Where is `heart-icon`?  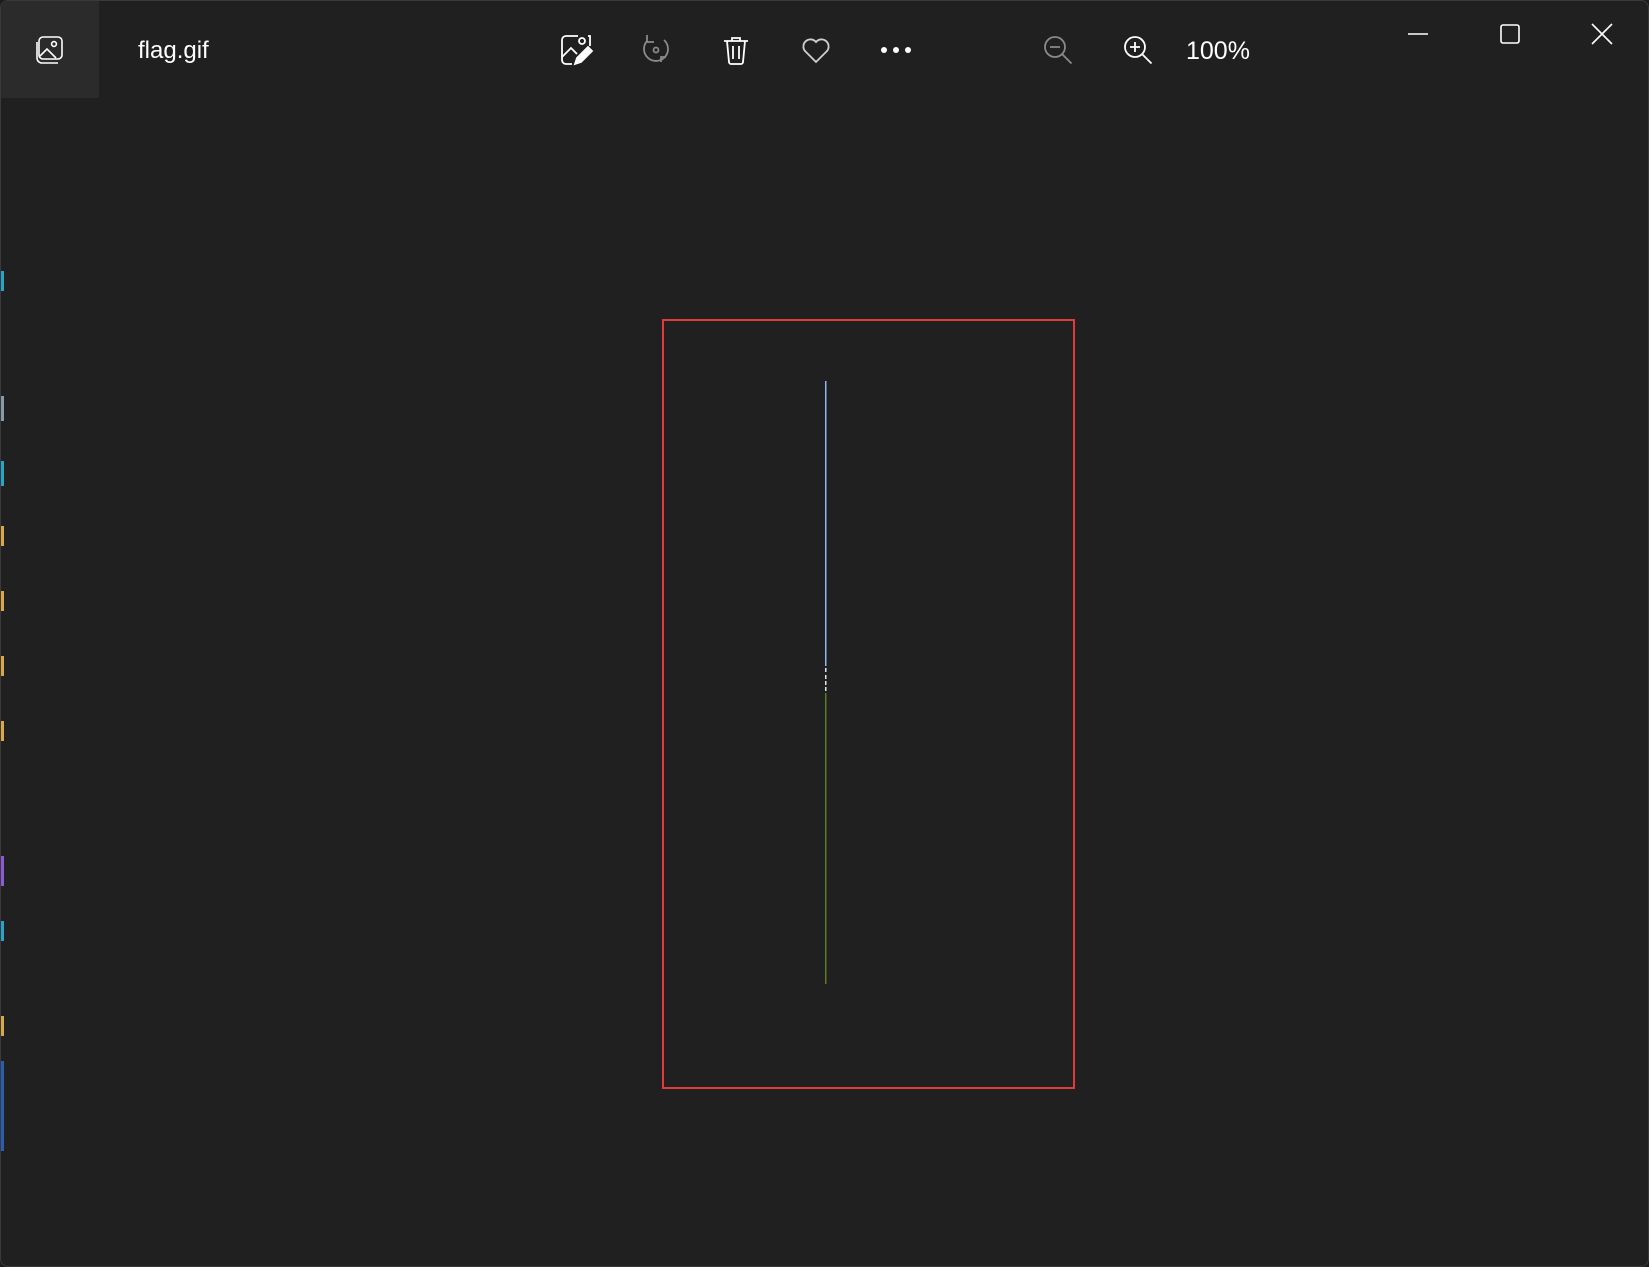 heart-icon is located at coordinates (816, 51).